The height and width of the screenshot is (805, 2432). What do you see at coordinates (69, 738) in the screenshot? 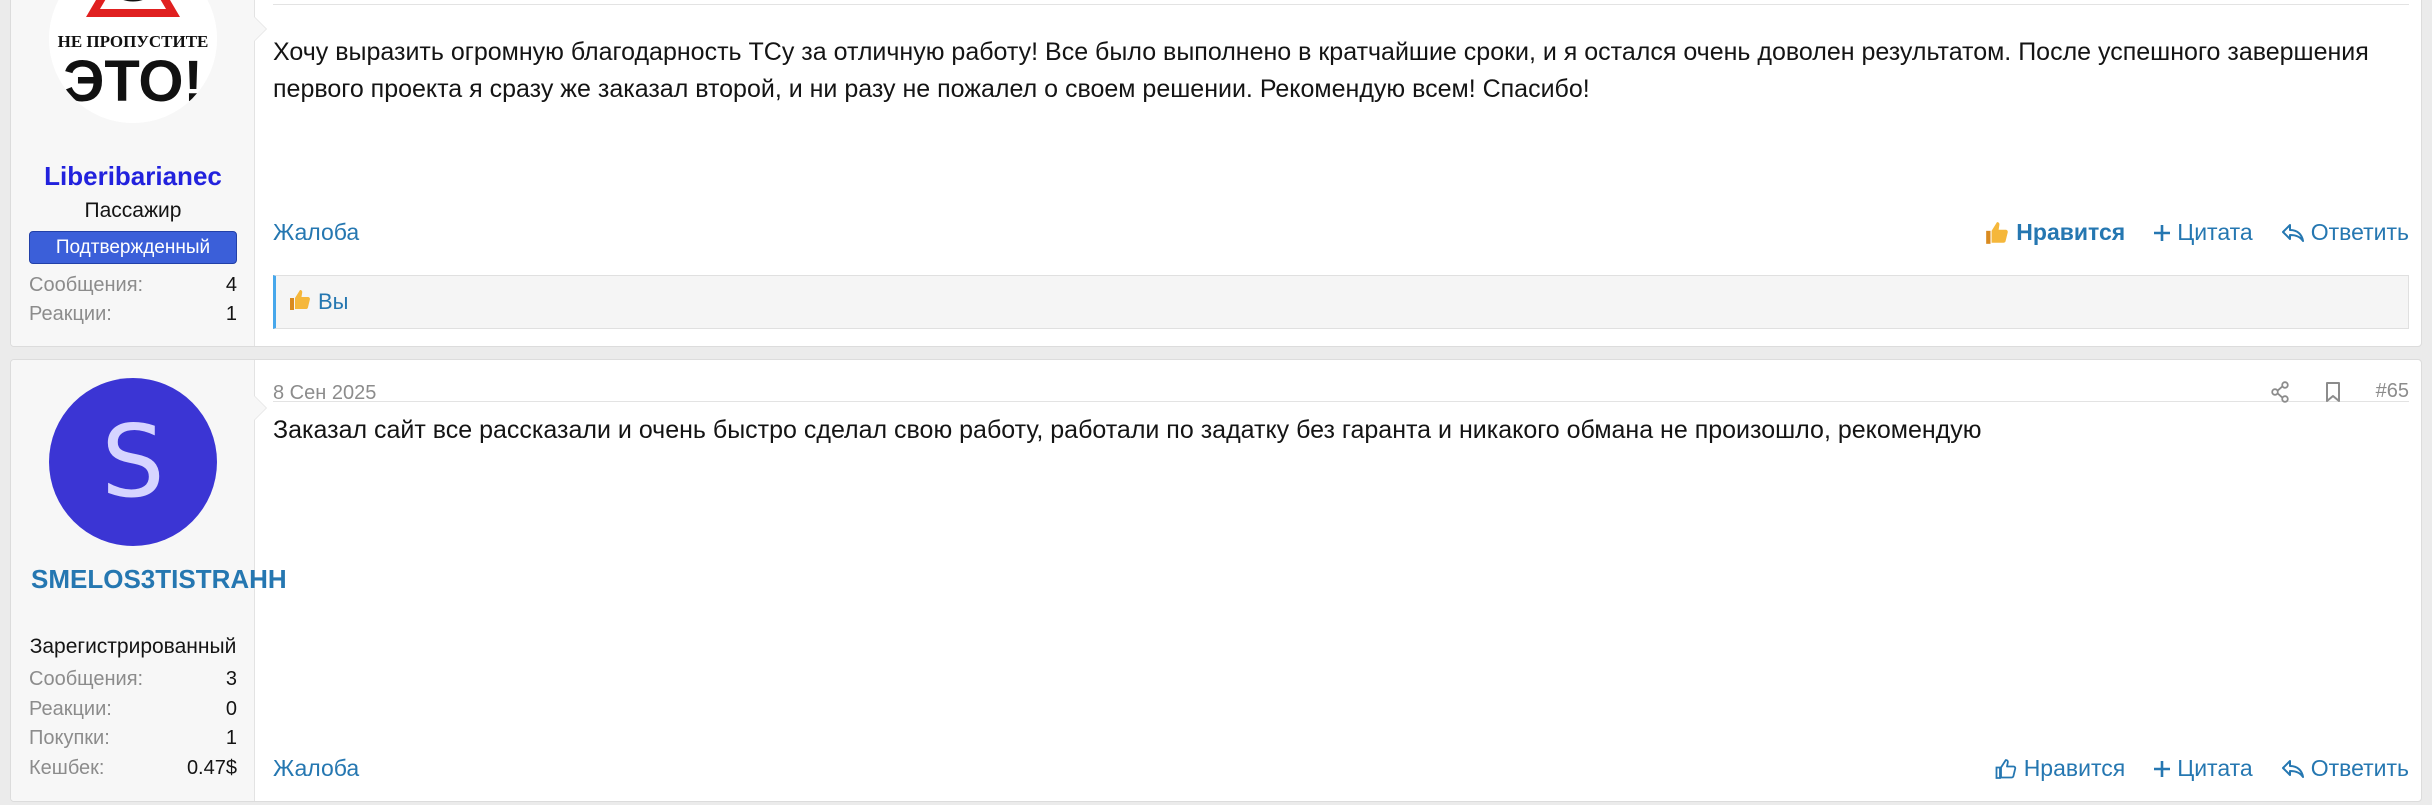
I see `stat-label: Покупки:` at bounding box center [69, 738].